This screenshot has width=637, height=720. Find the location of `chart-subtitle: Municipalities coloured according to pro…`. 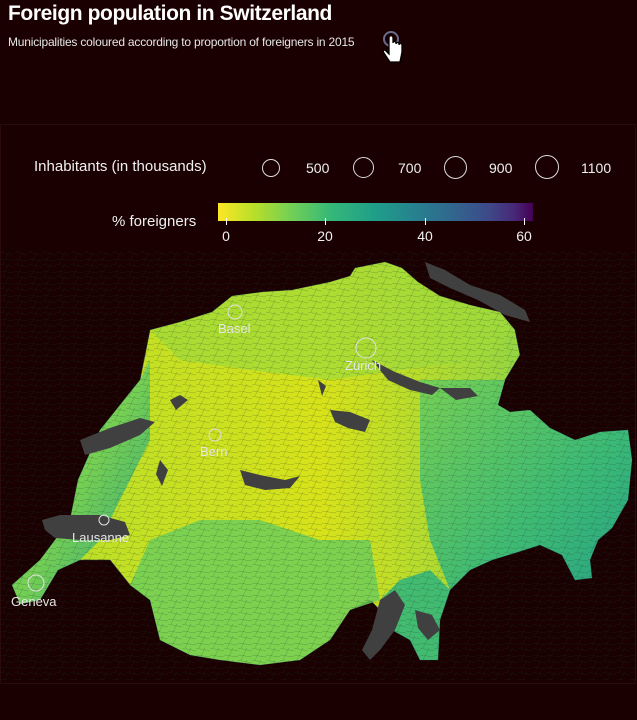

chart-subtitle: Municipalities coloured according to pro… is located at coordinates (181, 42).